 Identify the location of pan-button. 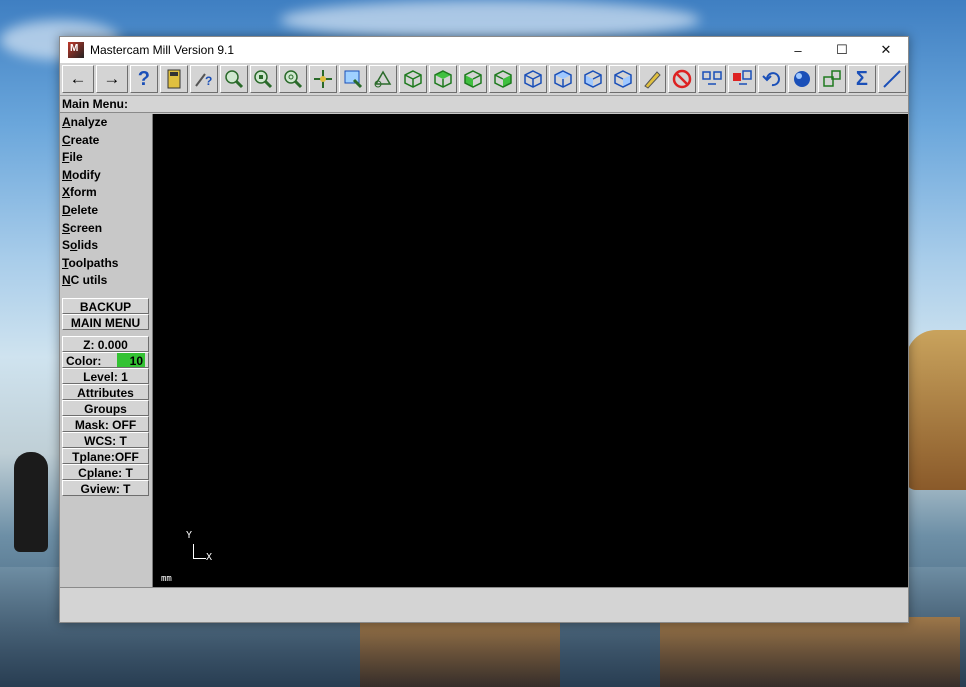
(323, 79).